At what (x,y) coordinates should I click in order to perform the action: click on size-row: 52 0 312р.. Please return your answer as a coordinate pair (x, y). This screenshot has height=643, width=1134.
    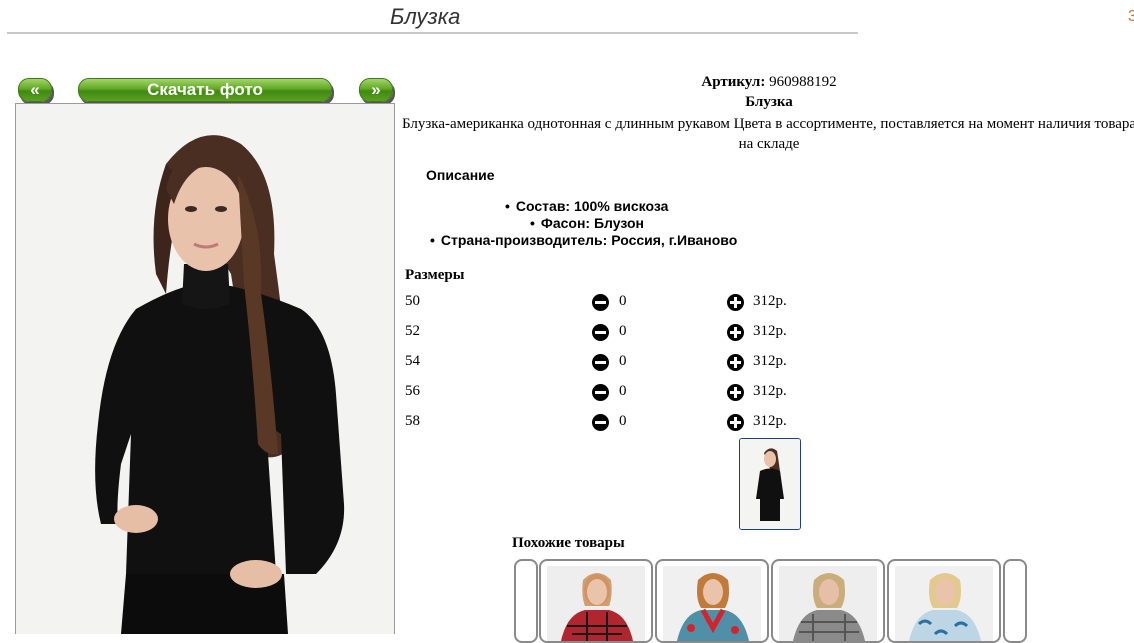
    Looking at the image, I should click on (615, 333).